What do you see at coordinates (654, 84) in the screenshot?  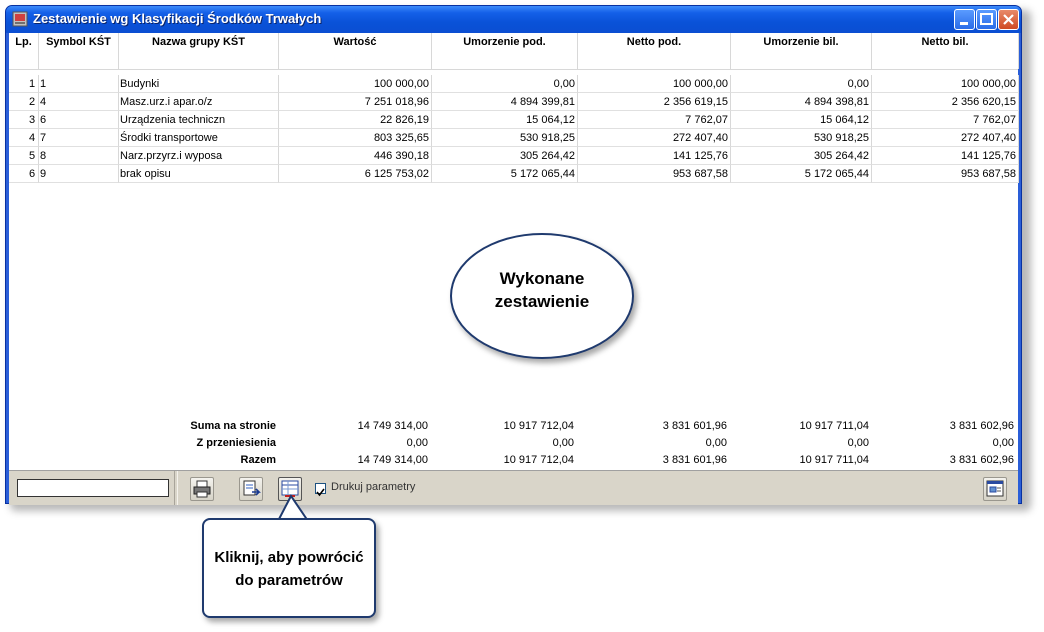 I see `cell-netto-pod: 100 000,00` at bounding box center [654, 84].